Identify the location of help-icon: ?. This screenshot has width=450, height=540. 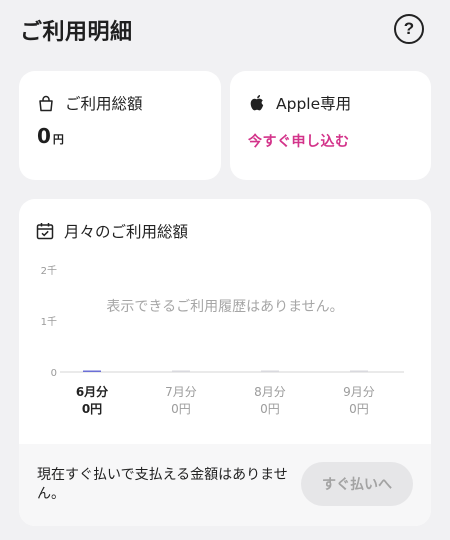
(409, 28).